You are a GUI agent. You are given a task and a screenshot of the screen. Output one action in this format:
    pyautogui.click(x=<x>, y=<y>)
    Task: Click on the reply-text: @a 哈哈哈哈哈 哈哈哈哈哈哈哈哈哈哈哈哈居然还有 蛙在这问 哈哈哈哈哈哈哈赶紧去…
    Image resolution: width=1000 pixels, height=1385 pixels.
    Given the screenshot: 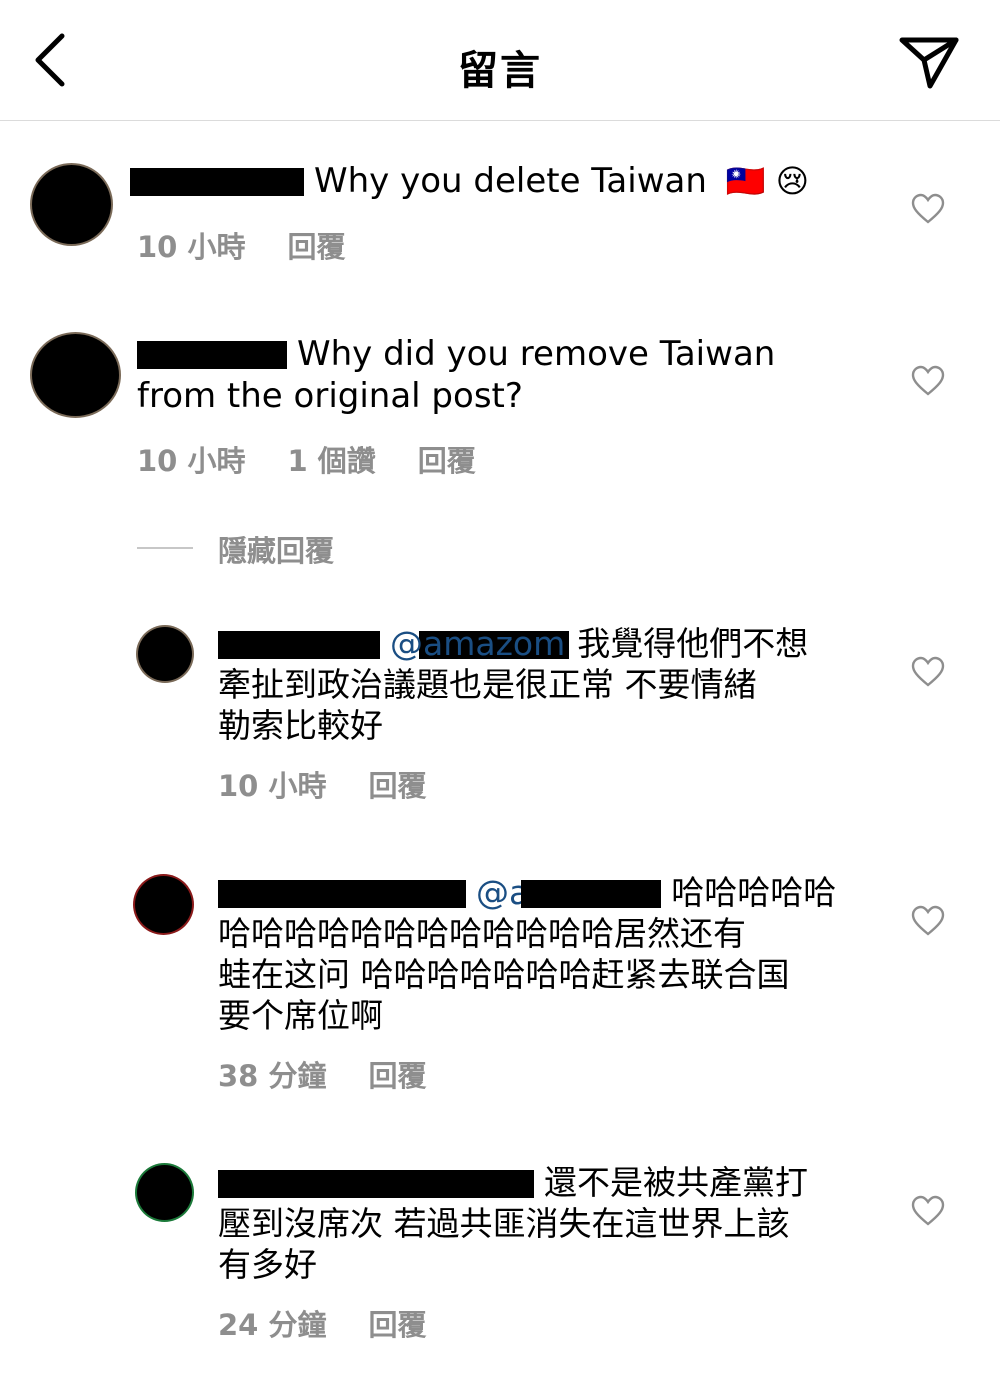 What is the action you would take?
    pyautogui.click(x=527, y=954)
    